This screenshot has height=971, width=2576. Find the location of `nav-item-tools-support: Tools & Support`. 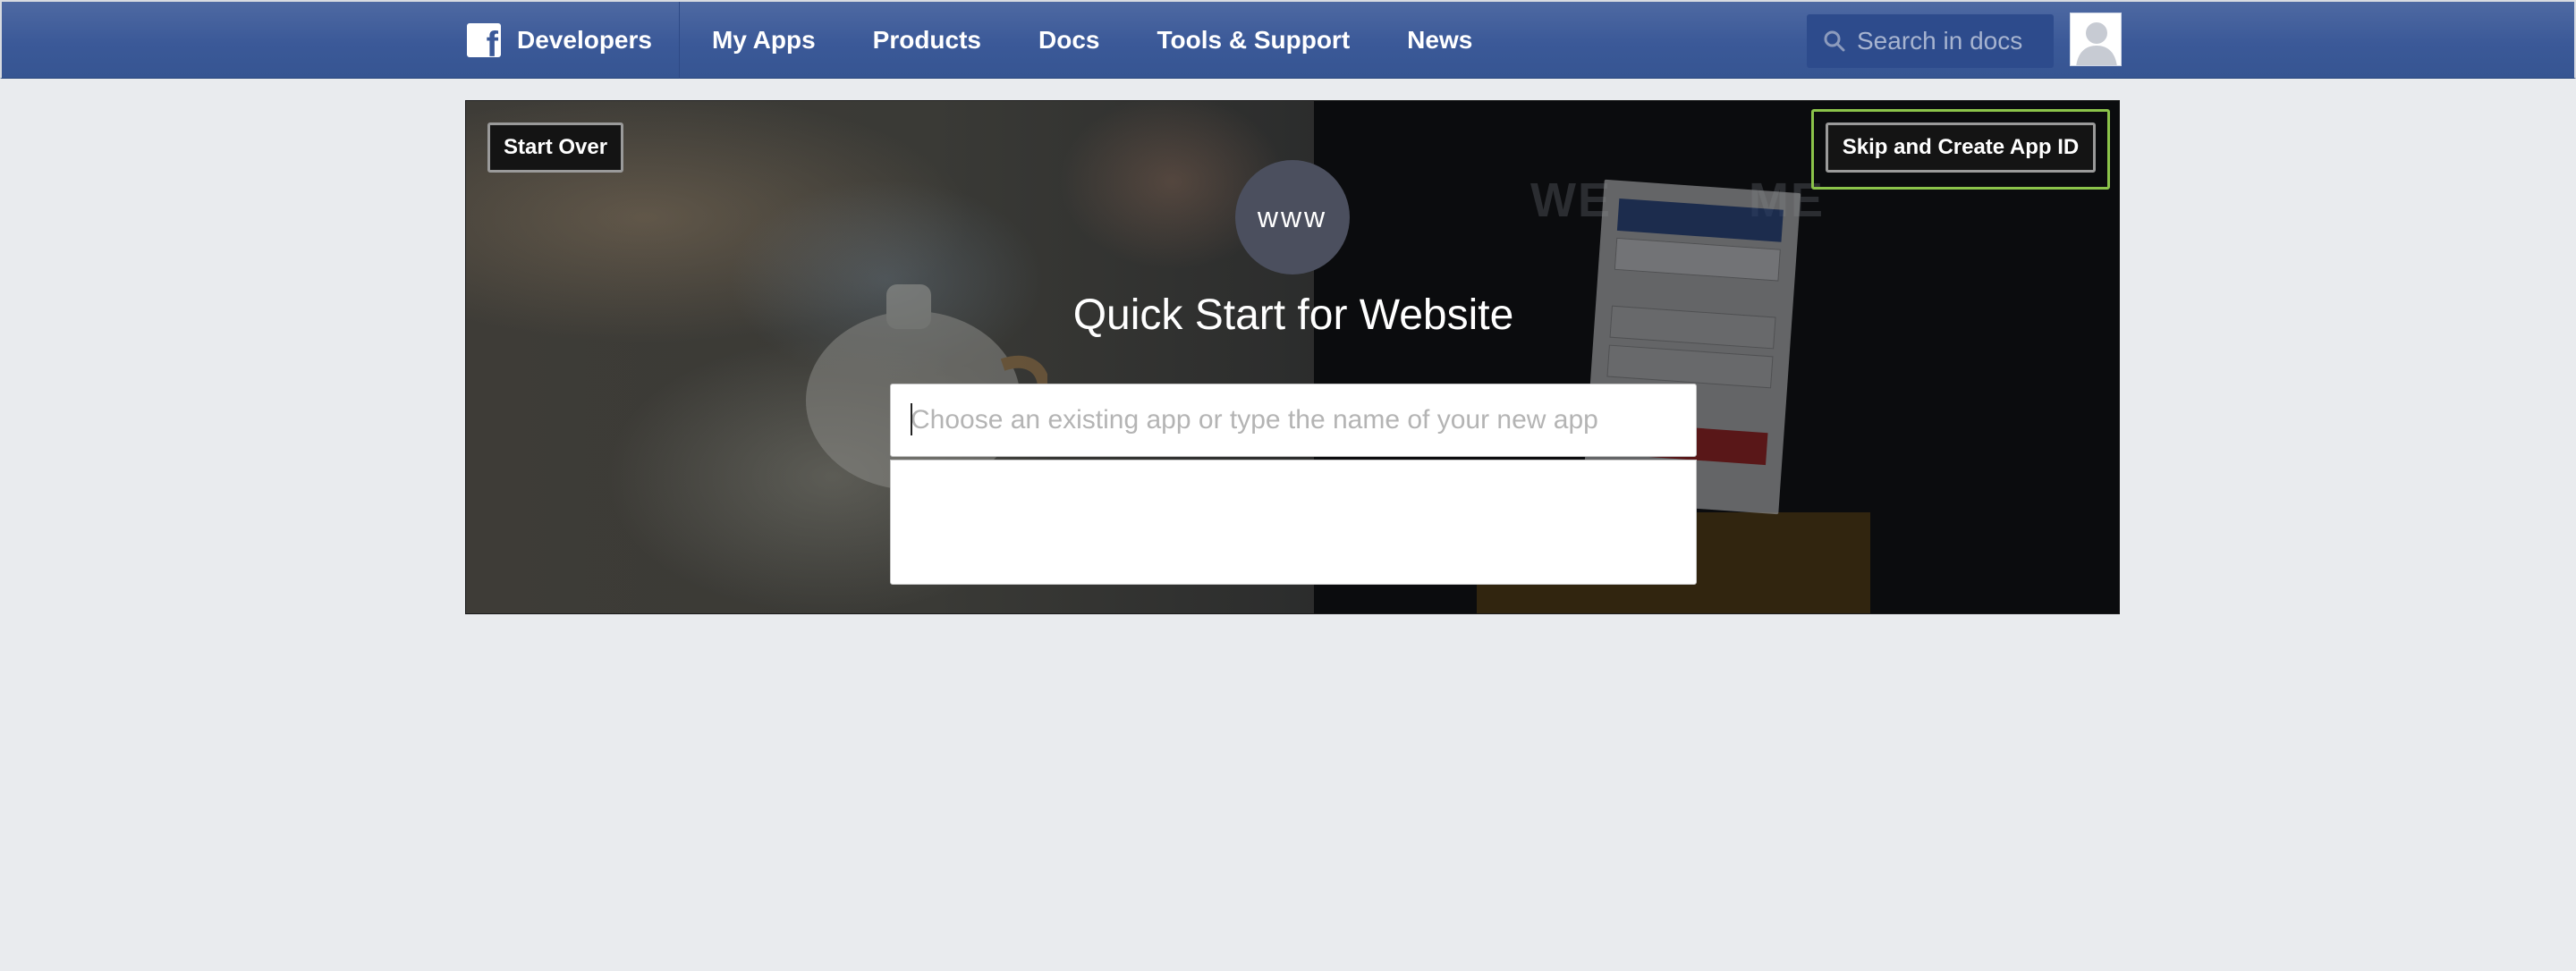

nav-item-tools-support: Tools & Support is located at coordinates (1253, 41).